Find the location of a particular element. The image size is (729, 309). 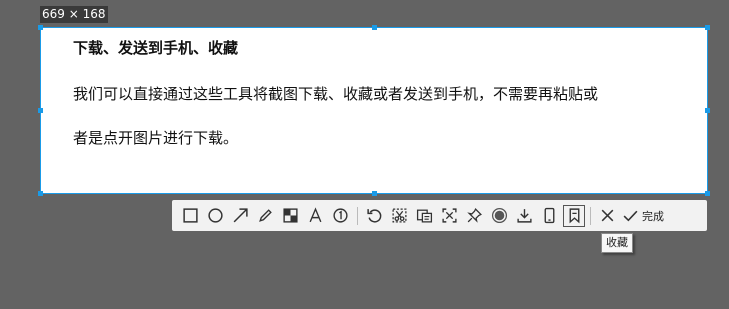

scan-code-button is located at coordinates (449, 215).